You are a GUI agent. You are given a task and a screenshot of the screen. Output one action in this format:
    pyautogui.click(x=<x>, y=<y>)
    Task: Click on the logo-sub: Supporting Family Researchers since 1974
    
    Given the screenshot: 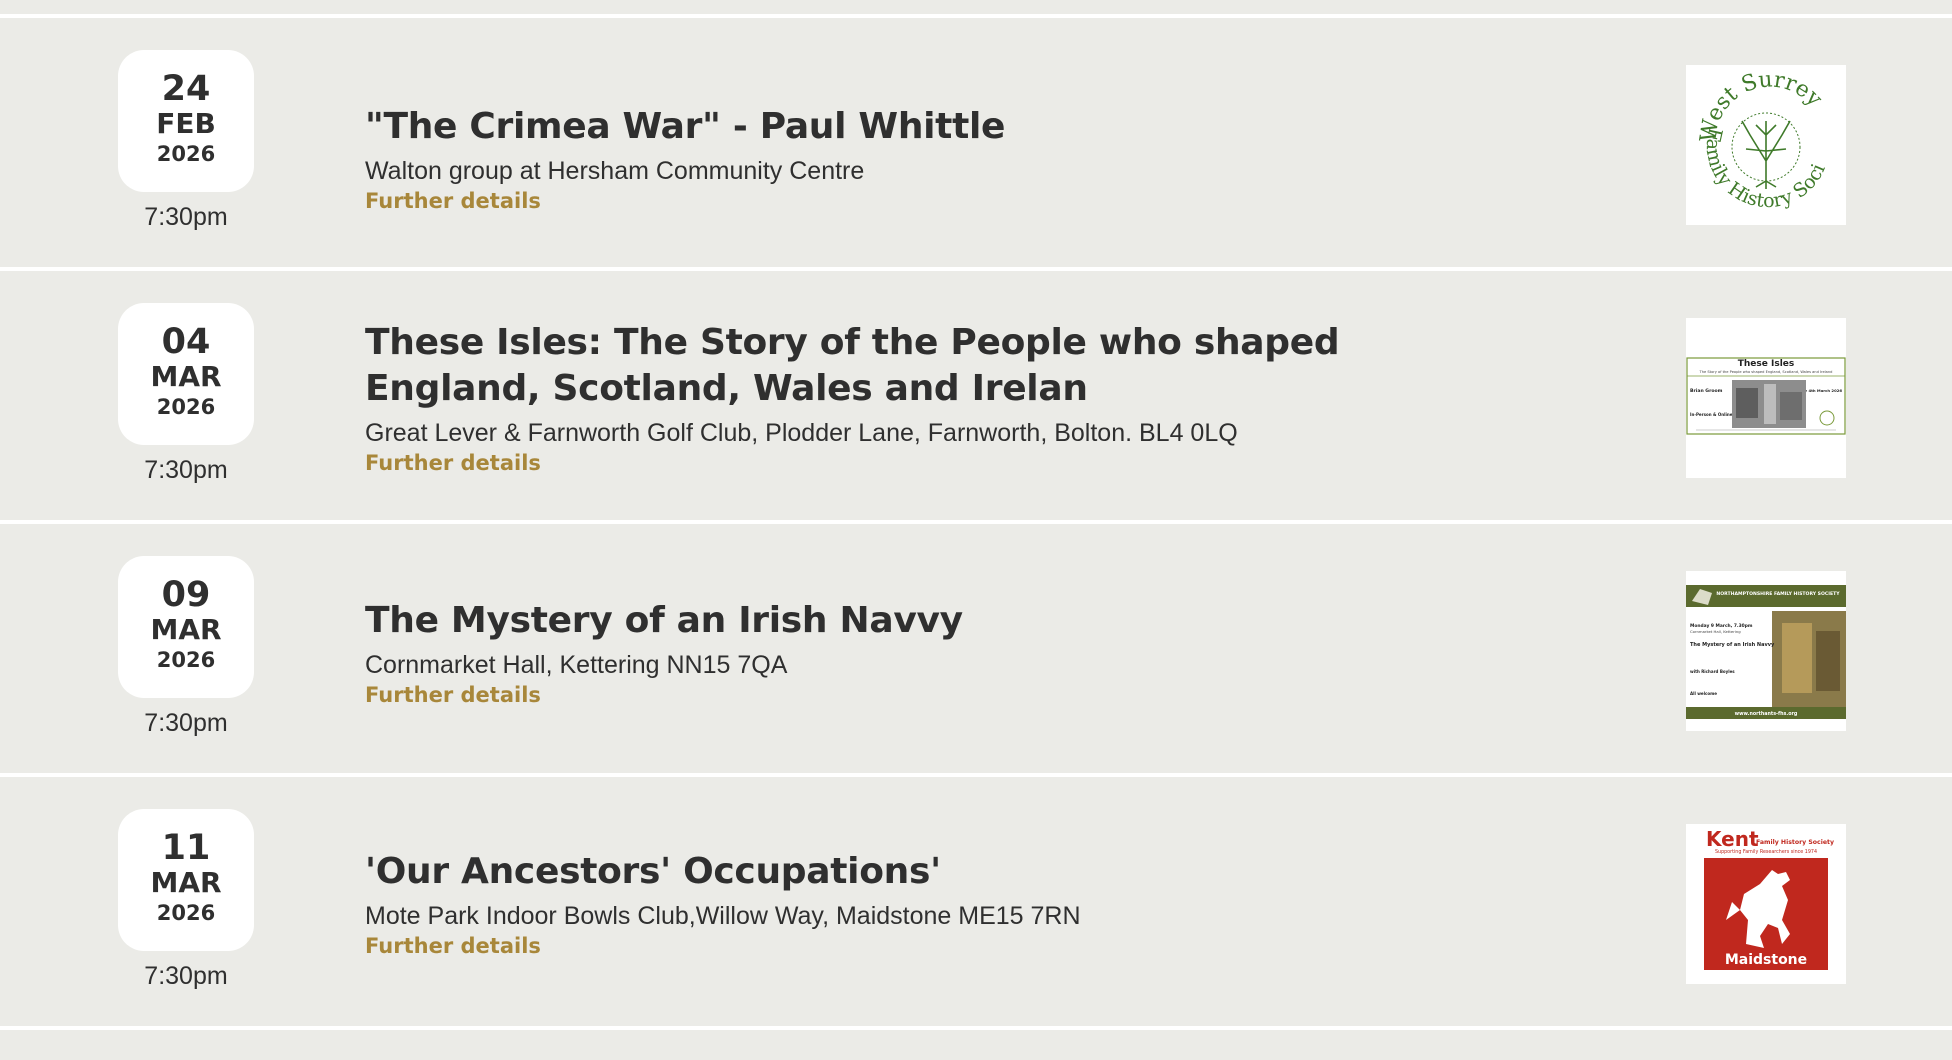 What is the action you would take?
    pyautogui.click(x=1766, y=852)
    